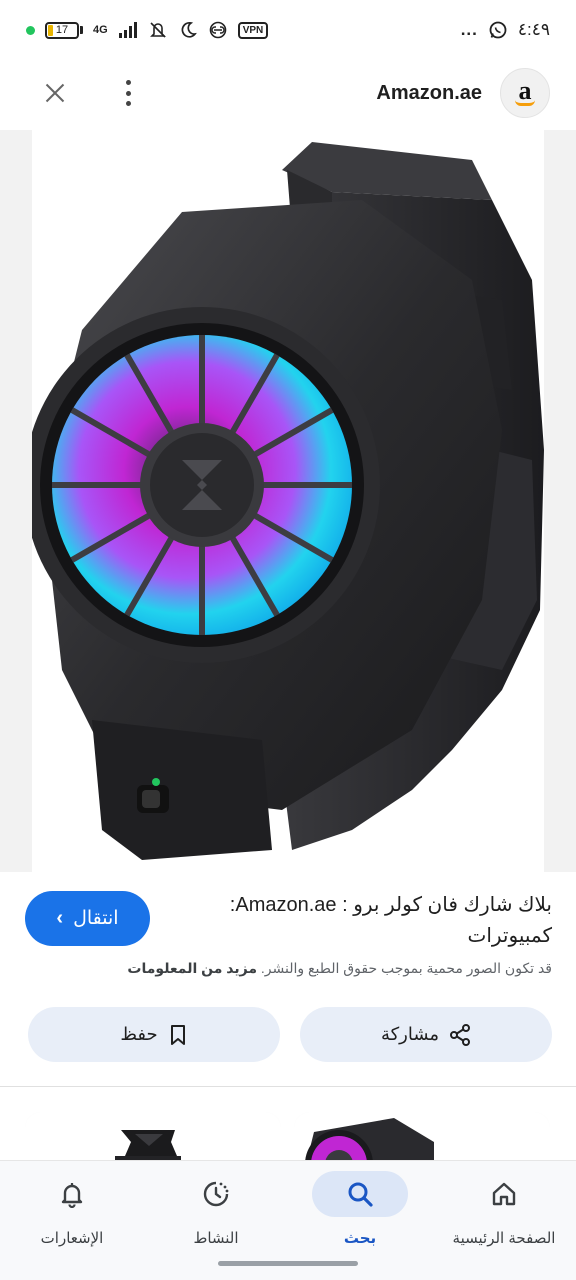 The height and width of the screenshot is (1280, 576). I want to click on nav-activity: النشاط, so click(216, 1216).